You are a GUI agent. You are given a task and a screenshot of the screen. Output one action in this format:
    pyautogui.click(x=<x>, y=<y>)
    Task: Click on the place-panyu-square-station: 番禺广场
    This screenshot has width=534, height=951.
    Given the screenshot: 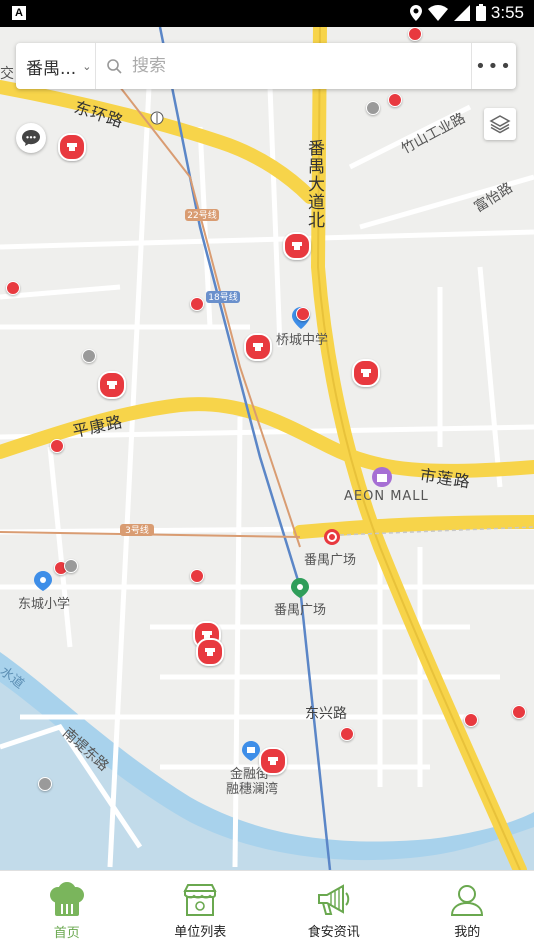 What is the action you would take?
    pyautogui.click(x=330, y=558)
    